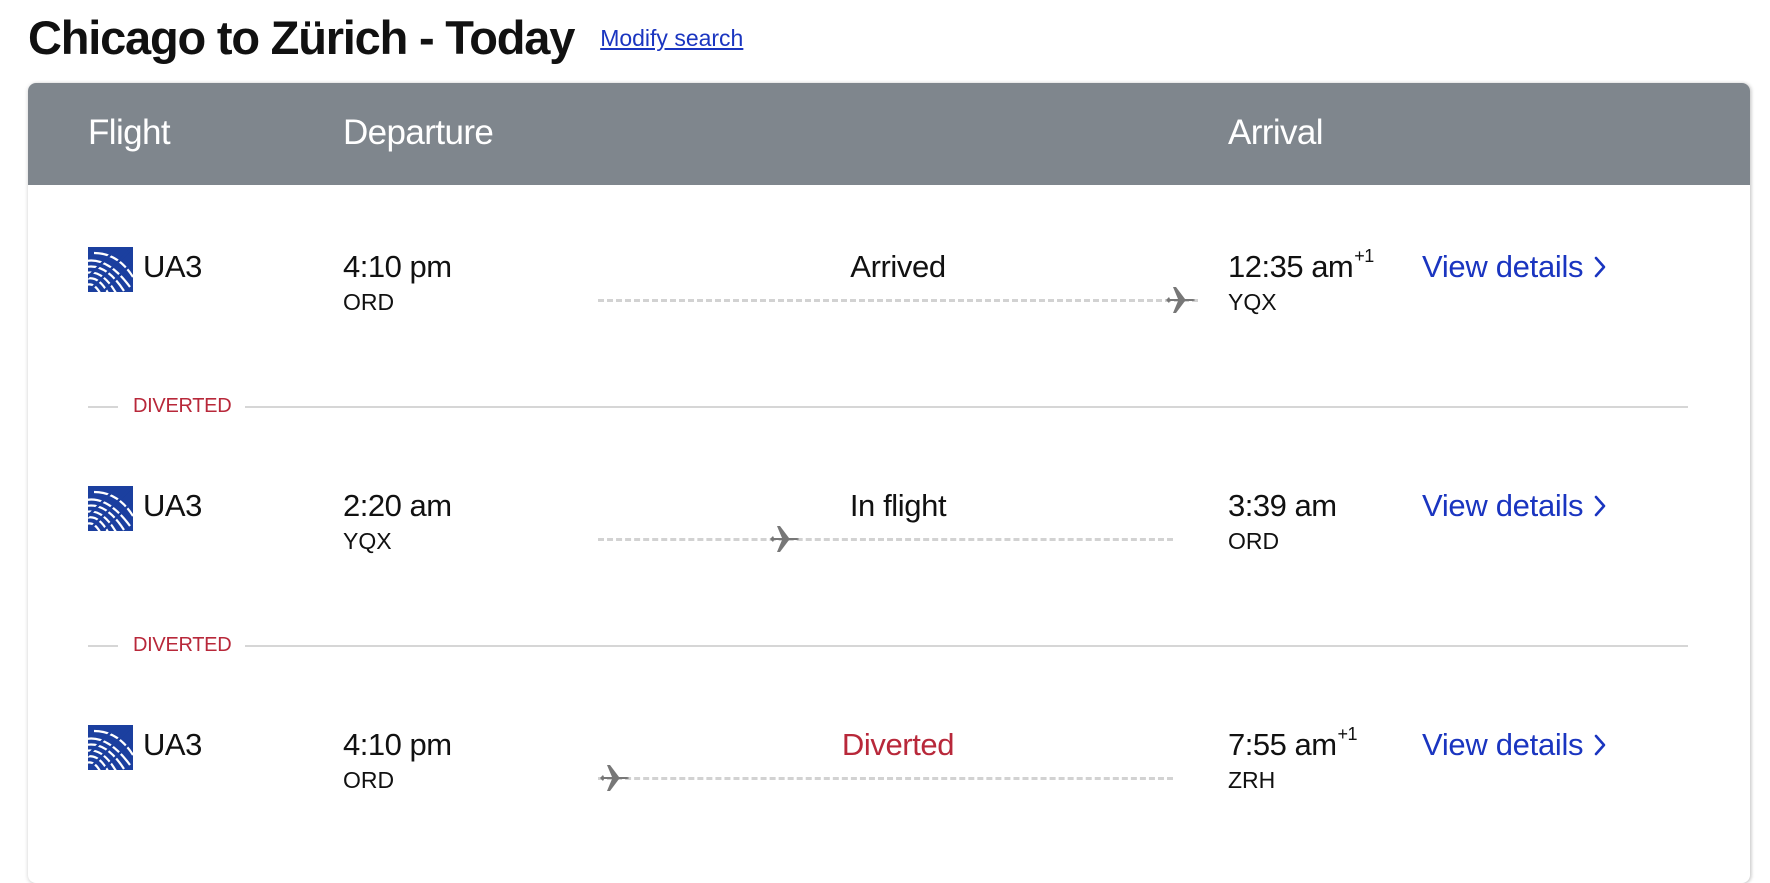 The image size is (1770, 883). Describe the element at coordinates (898, 505) in the screenshot. I see `flight-status: In flight` at that location.